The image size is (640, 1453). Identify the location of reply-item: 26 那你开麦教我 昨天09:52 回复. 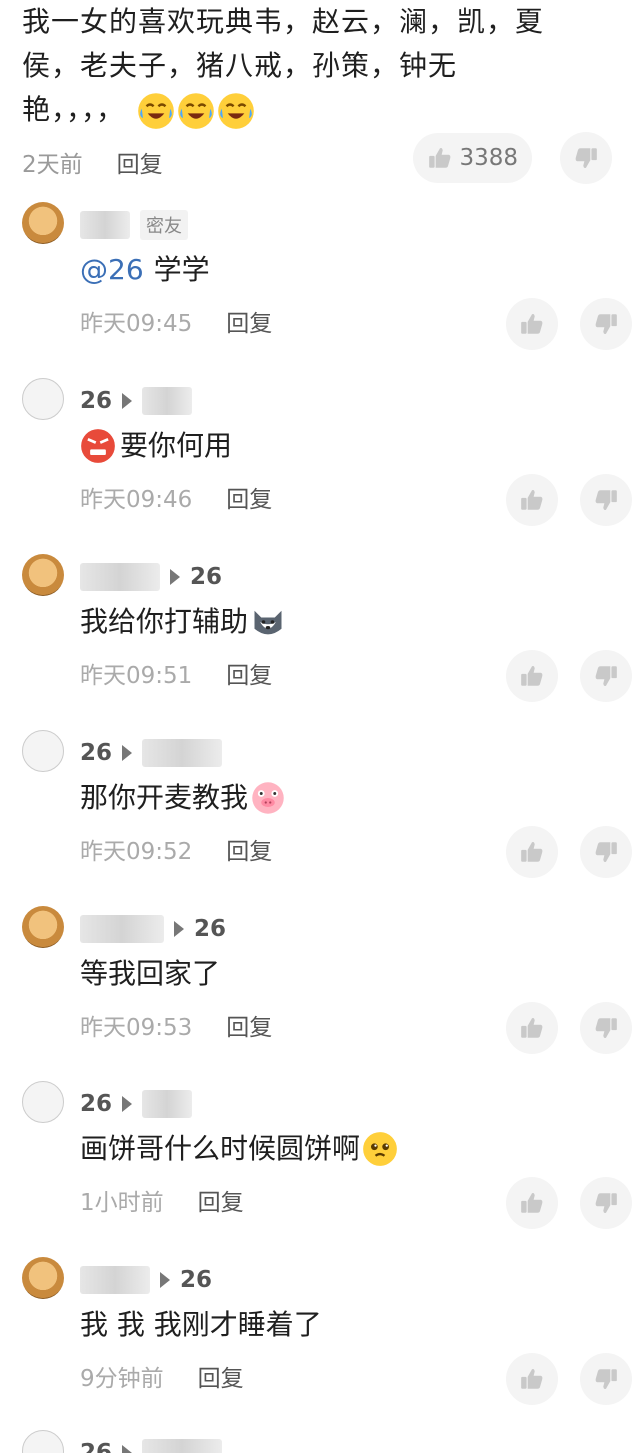
(320, 818).